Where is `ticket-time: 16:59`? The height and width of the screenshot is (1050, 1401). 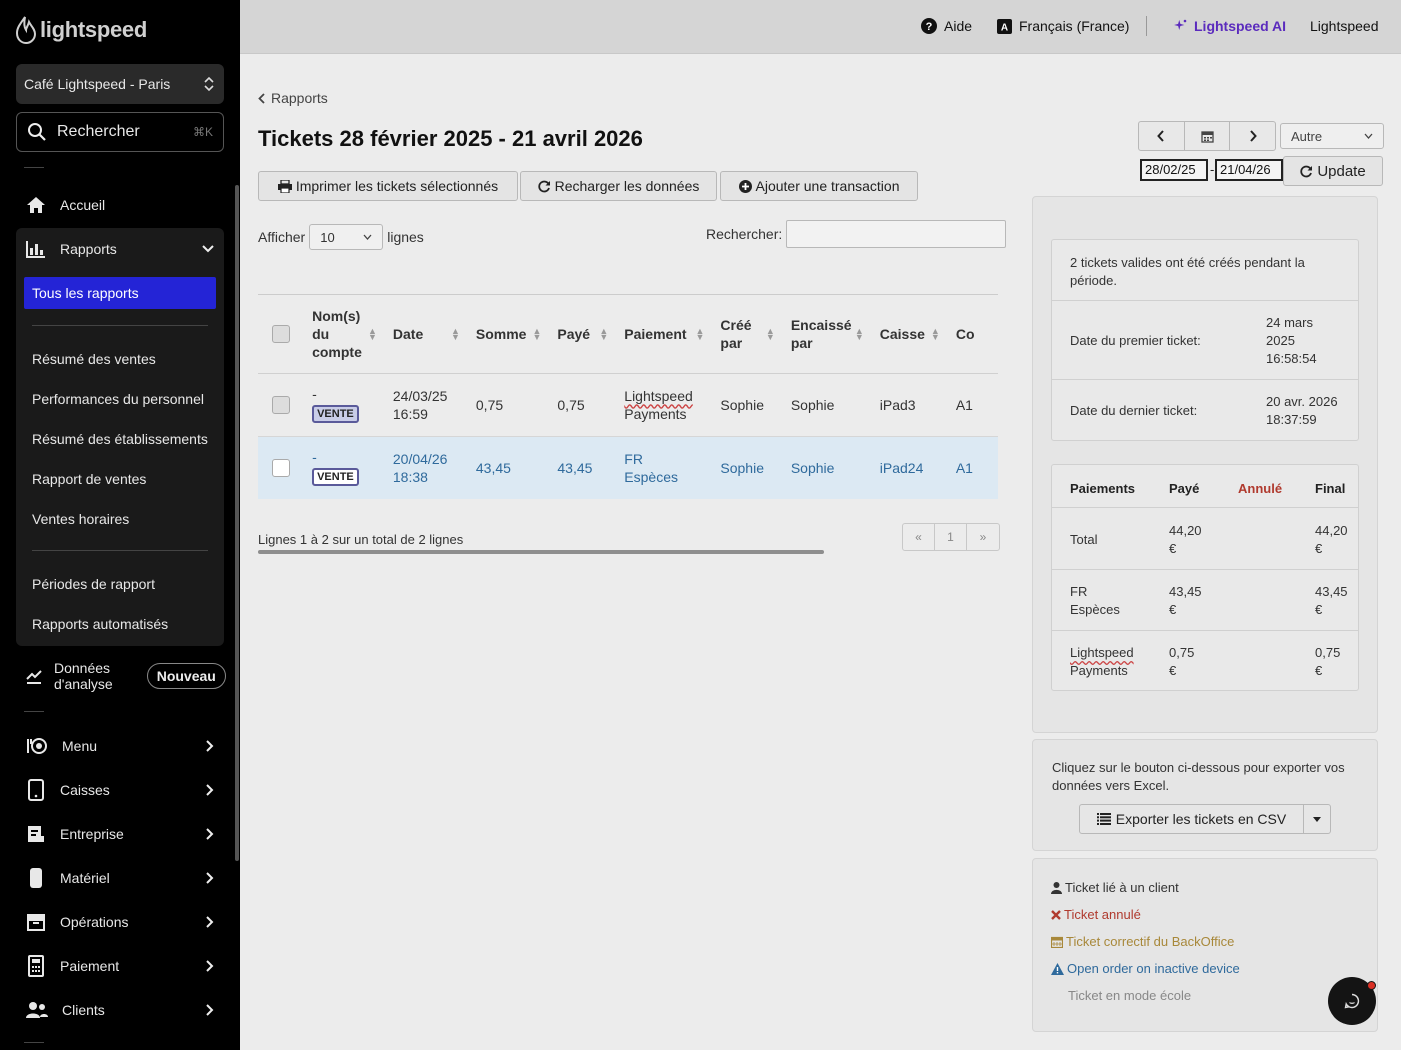
ticket-time: 16:59 is located at coordinates (410, 413).